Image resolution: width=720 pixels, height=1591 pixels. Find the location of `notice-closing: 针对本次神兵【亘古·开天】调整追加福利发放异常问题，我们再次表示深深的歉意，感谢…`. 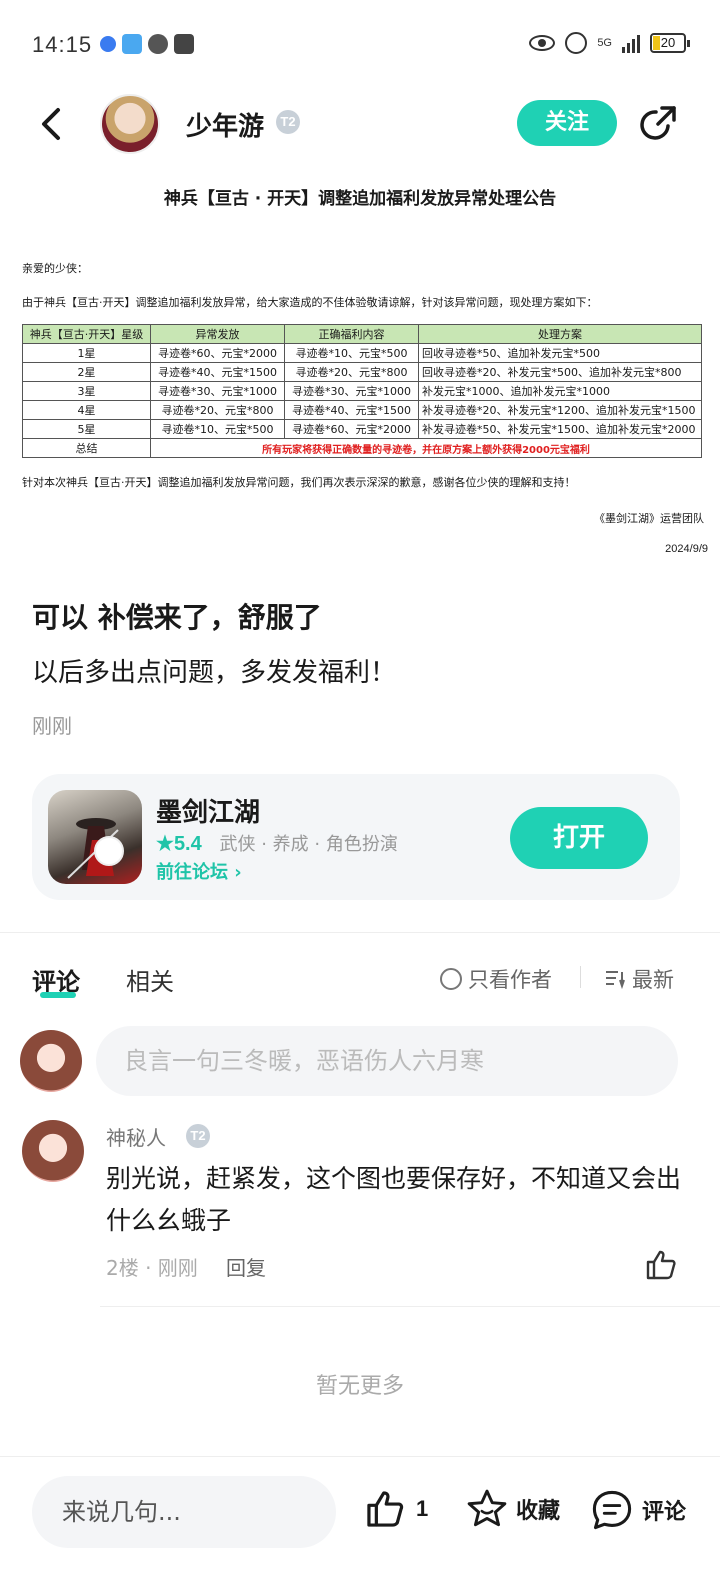

notice-closing: 针对本次神兵【亘古·开天】调整追加福利发放异常问题，我们再次表示深深的歉意，感谢… is located at coordinates (299, 482).